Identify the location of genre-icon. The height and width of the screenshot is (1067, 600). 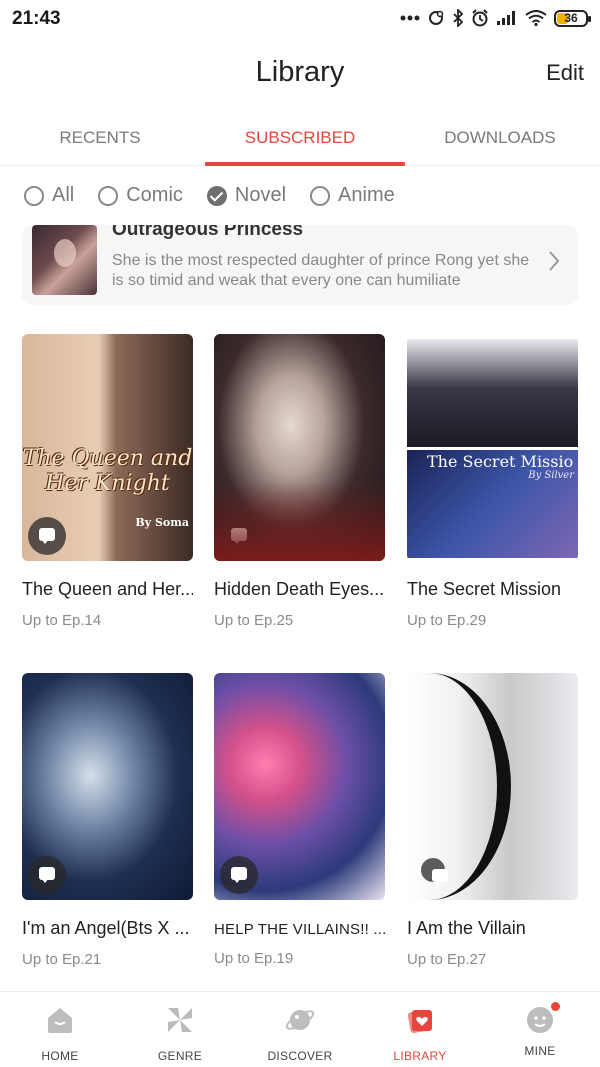
(180, 1020).